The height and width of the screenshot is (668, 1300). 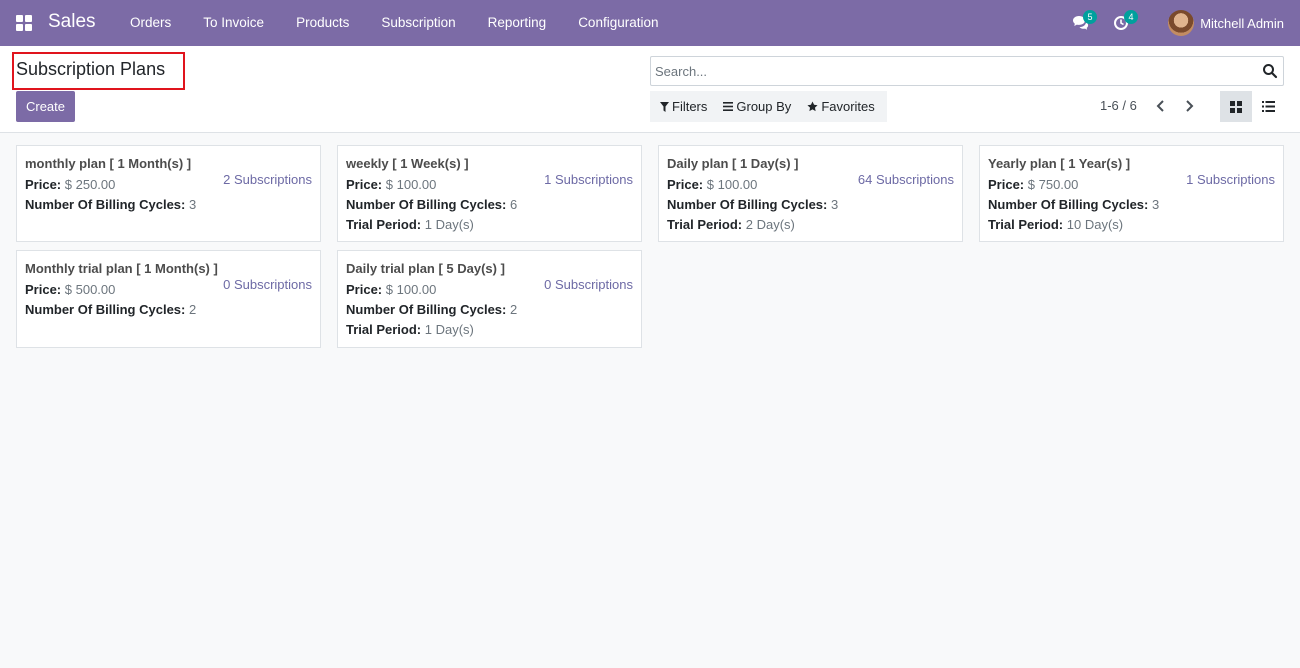 What do you see at coordinates (322, 23) in the screenshot?
I see `menu-item-products: Products` at bounding box center [322, 23].